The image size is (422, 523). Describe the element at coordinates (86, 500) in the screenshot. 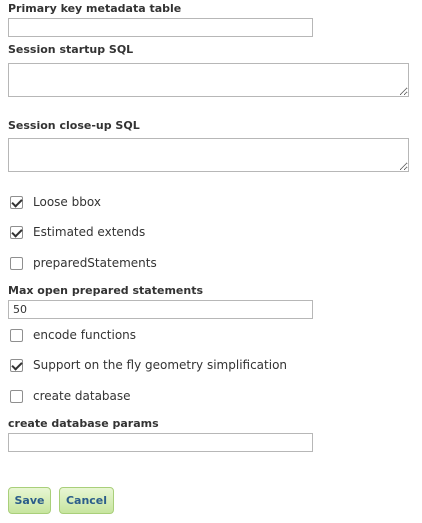

I see `cancel-button: Cancel` at that location.